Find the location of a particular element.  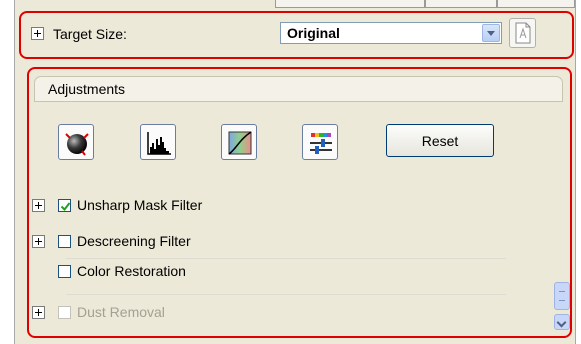

tab-strip is located at coordinates (425, 4).